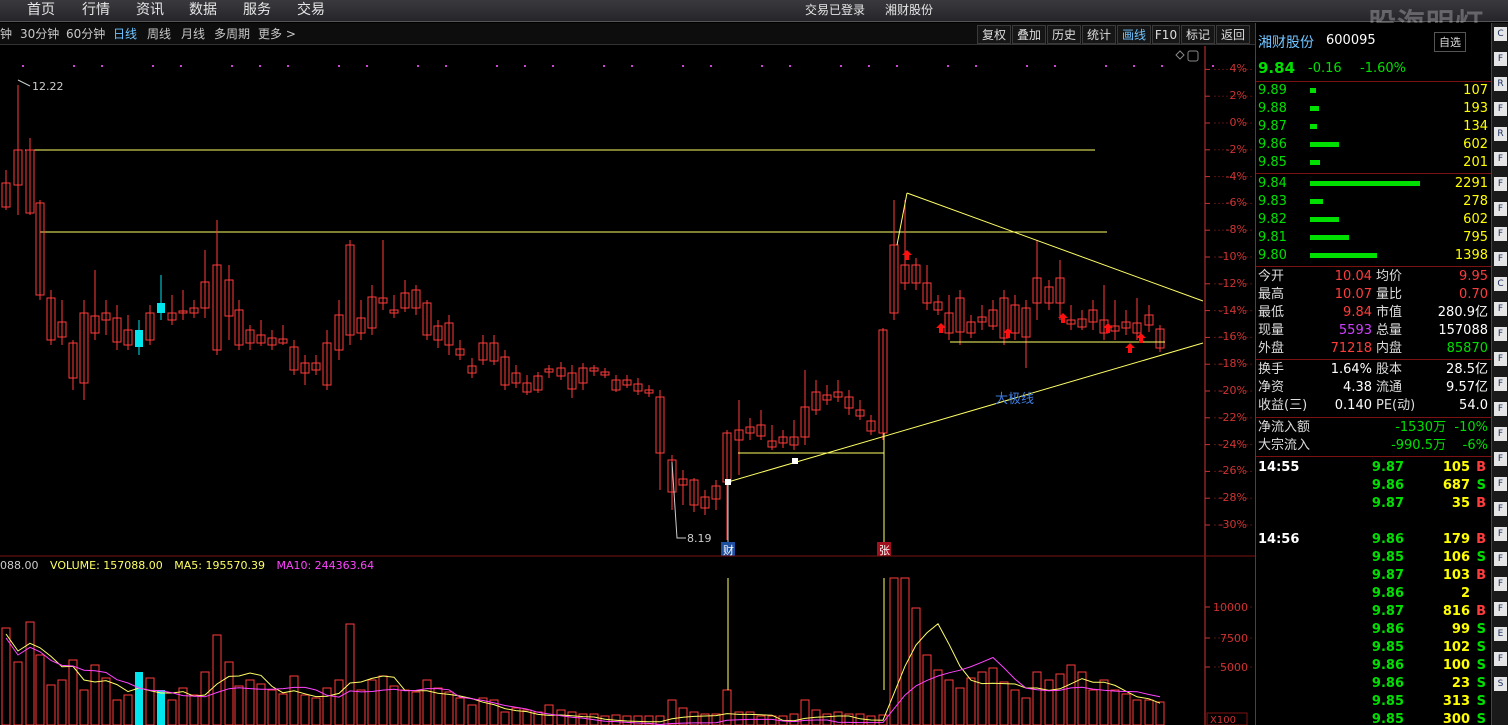 This screenshot has width=1508, height=725. I want to click on tick-row: 9.86 23 S, so click(1374, 684).